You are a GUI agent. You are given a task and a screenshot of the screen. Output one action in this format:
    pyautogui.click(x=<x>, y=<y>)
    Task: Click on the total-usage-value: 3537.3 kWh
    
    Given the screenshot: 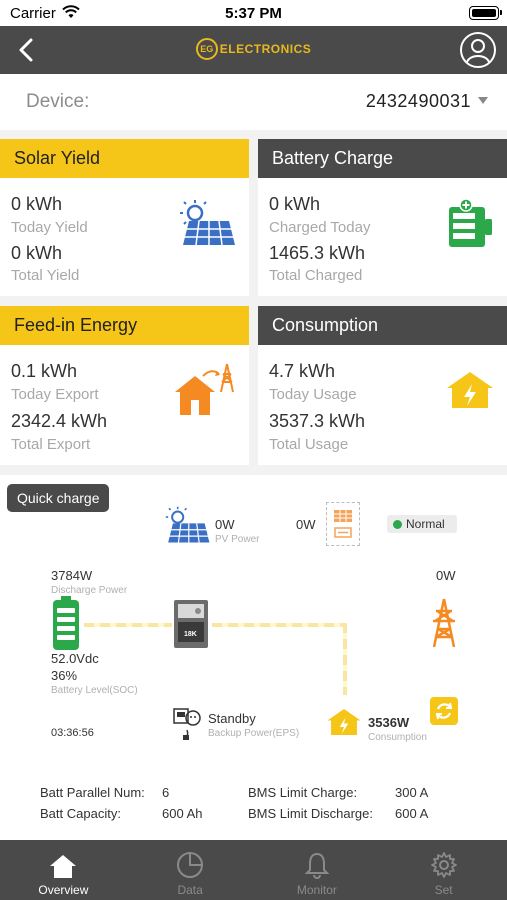 What is the action you would take?
    pyautogui.click(x=317, y=421)
    